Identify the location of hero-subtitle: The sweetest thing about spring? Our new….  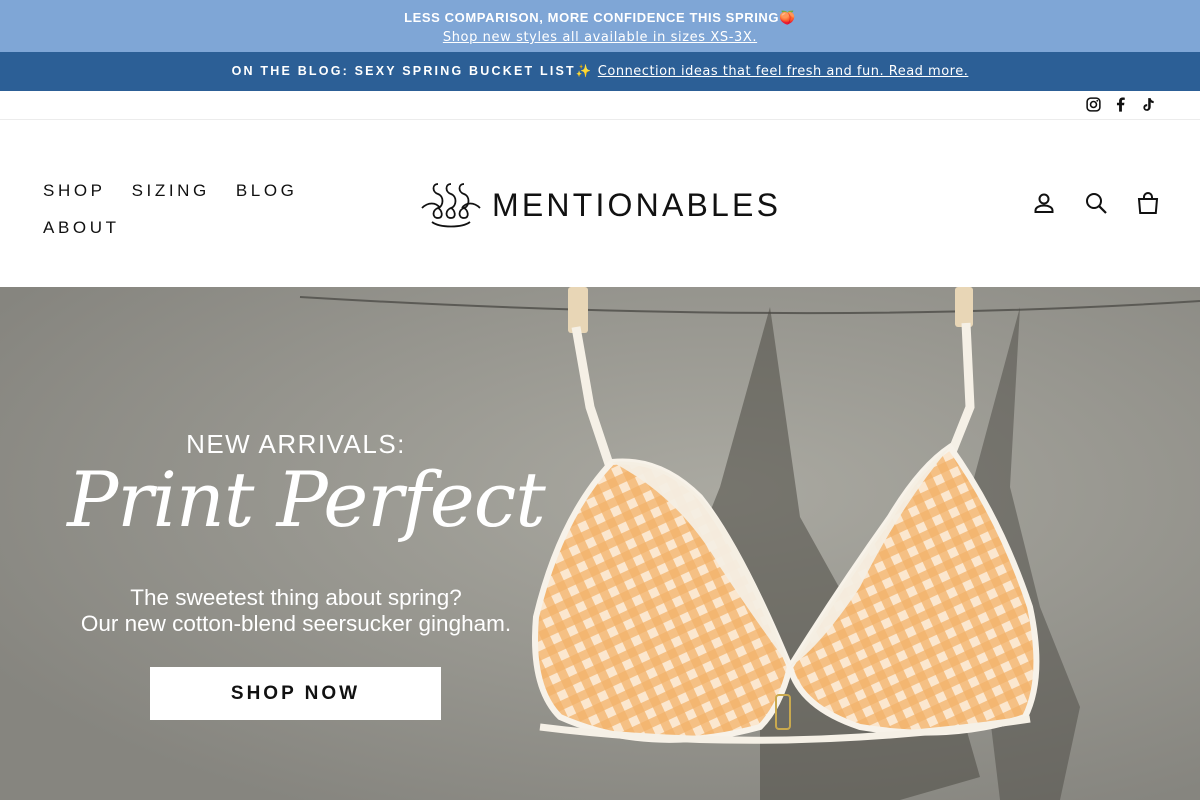
(296, 611).